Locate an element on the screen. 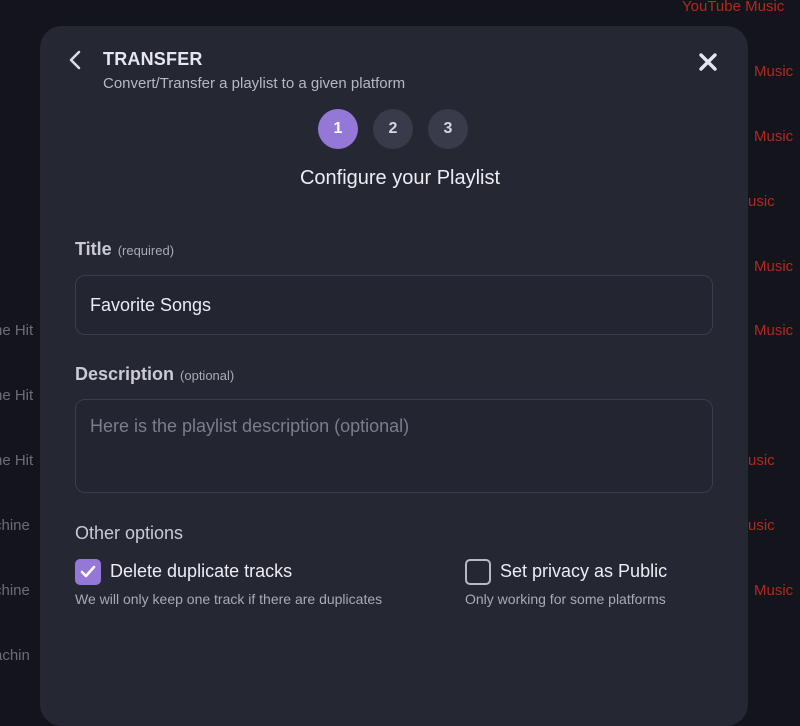 This screenshot has height=726, width=800. step-3-indicator: 3 is located at coordinates (448, 129).